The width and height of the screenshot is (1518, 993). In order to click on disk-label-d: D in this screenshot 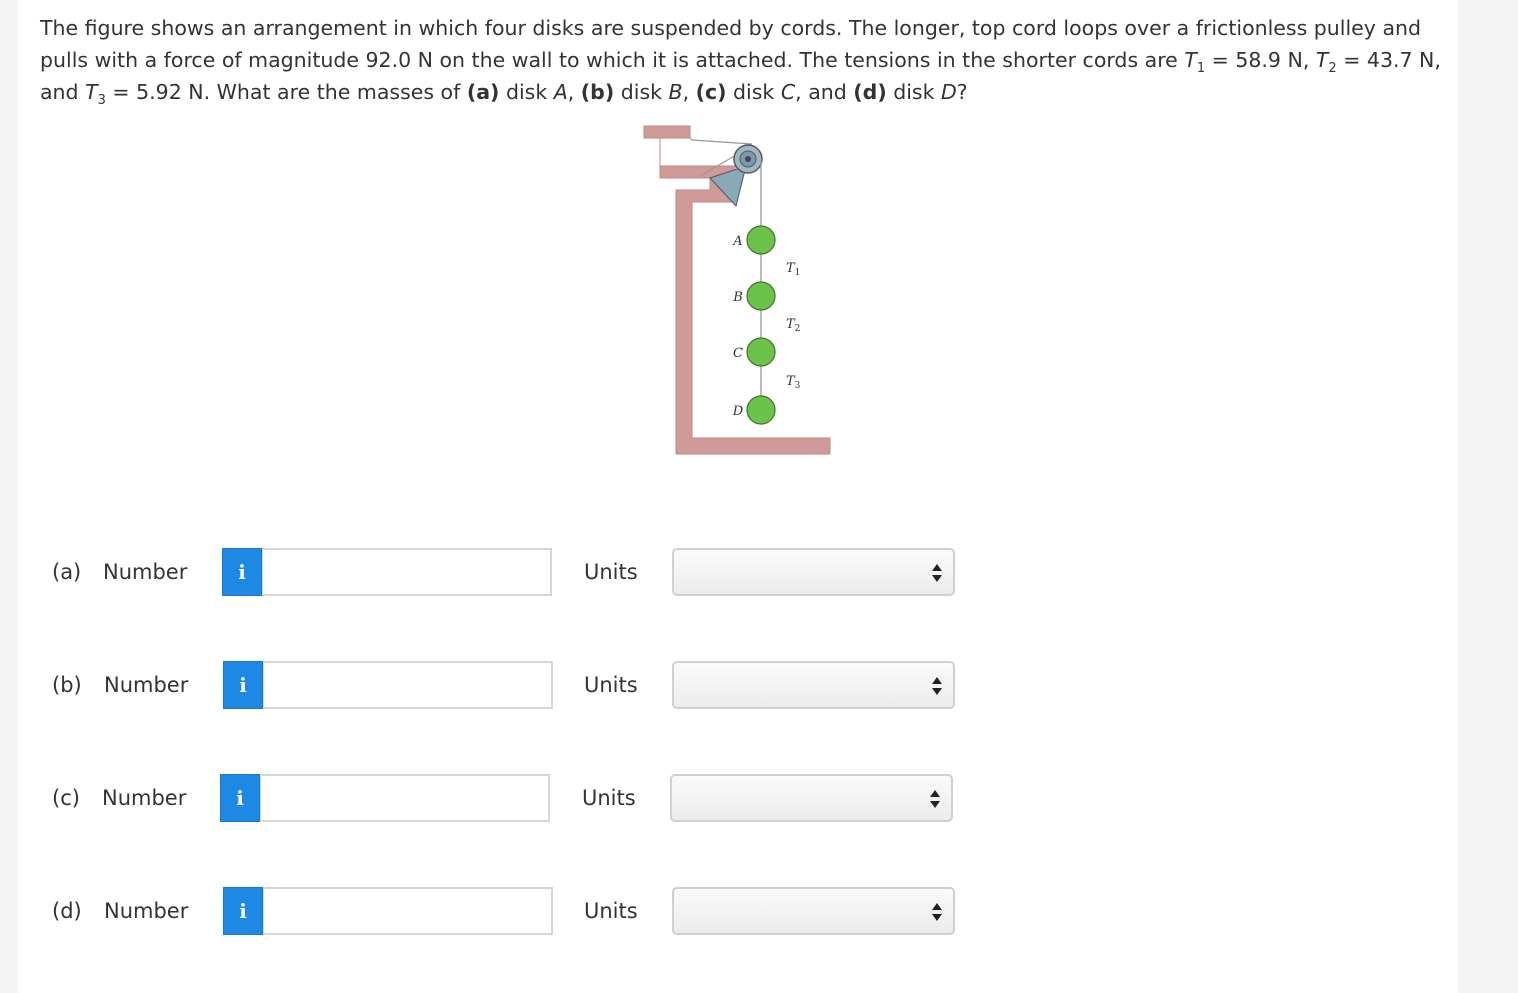, I will do `click(738, 411)`.